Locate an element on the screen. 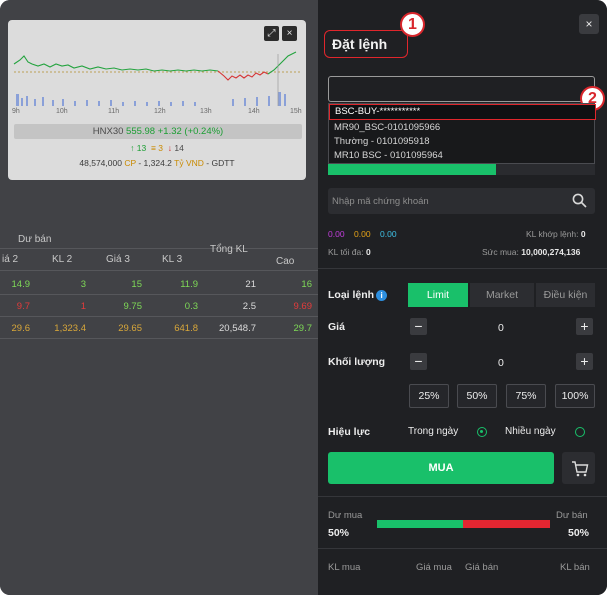  cell: 9.69 is located at coordinates (303, 306).